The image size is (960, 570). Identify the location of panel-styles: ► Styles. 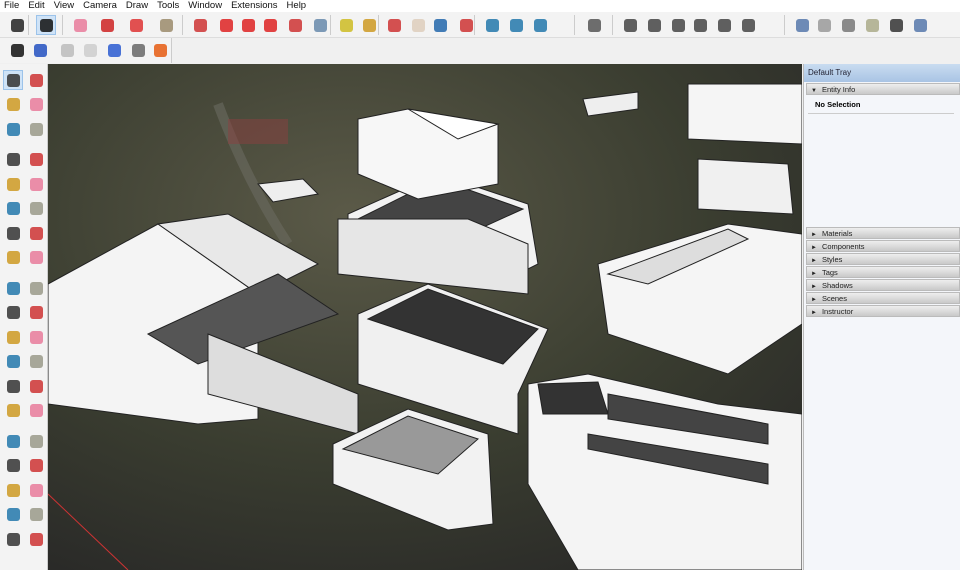
(883, 259).